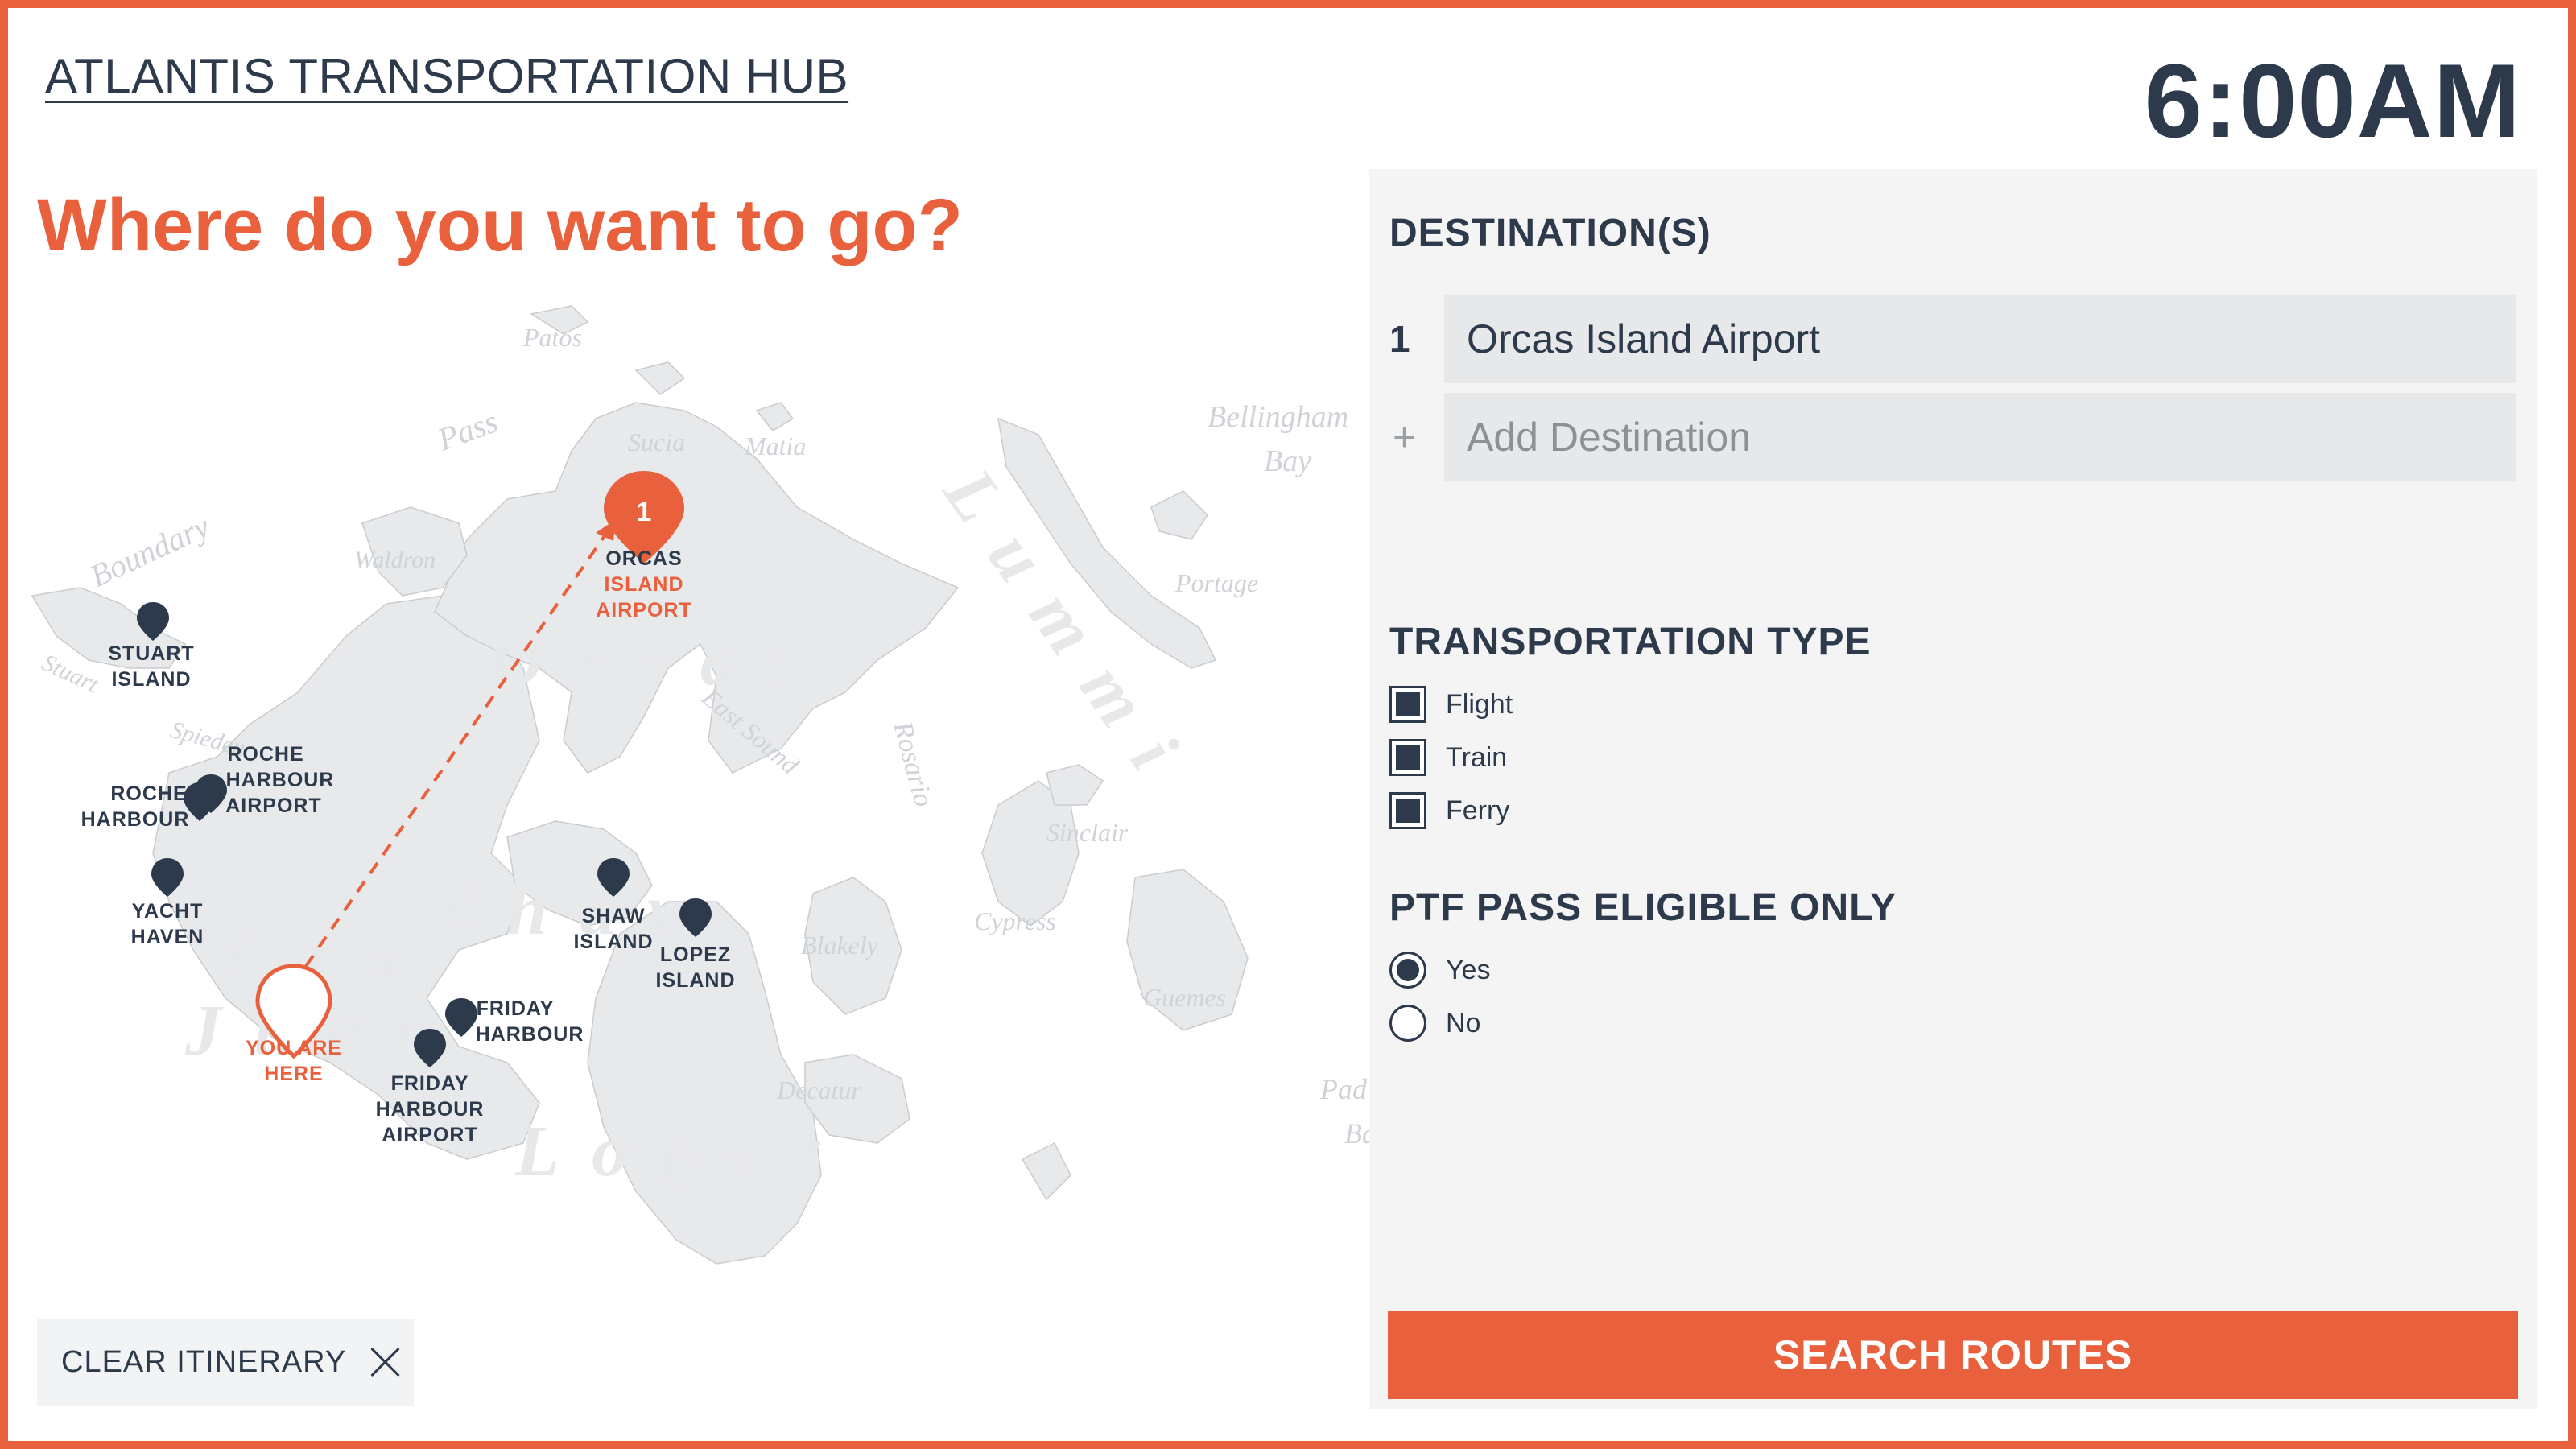 This screenshot has width=2576, height=1449. Describe the element at coordinates (167, 937) in the screenshot. I see `location-label: HAVEN` at that location.